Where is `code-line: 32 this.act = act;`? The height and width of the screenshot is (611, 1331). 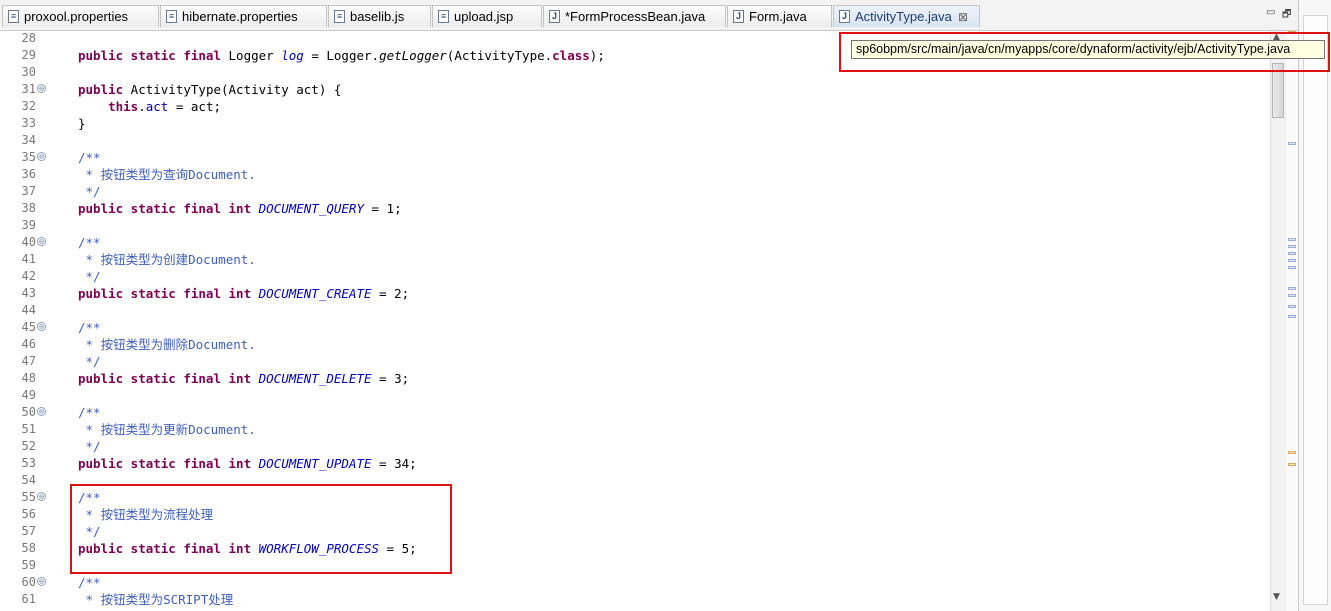 code-line: 32 this.act = act; is located at coordinates (635, 106).